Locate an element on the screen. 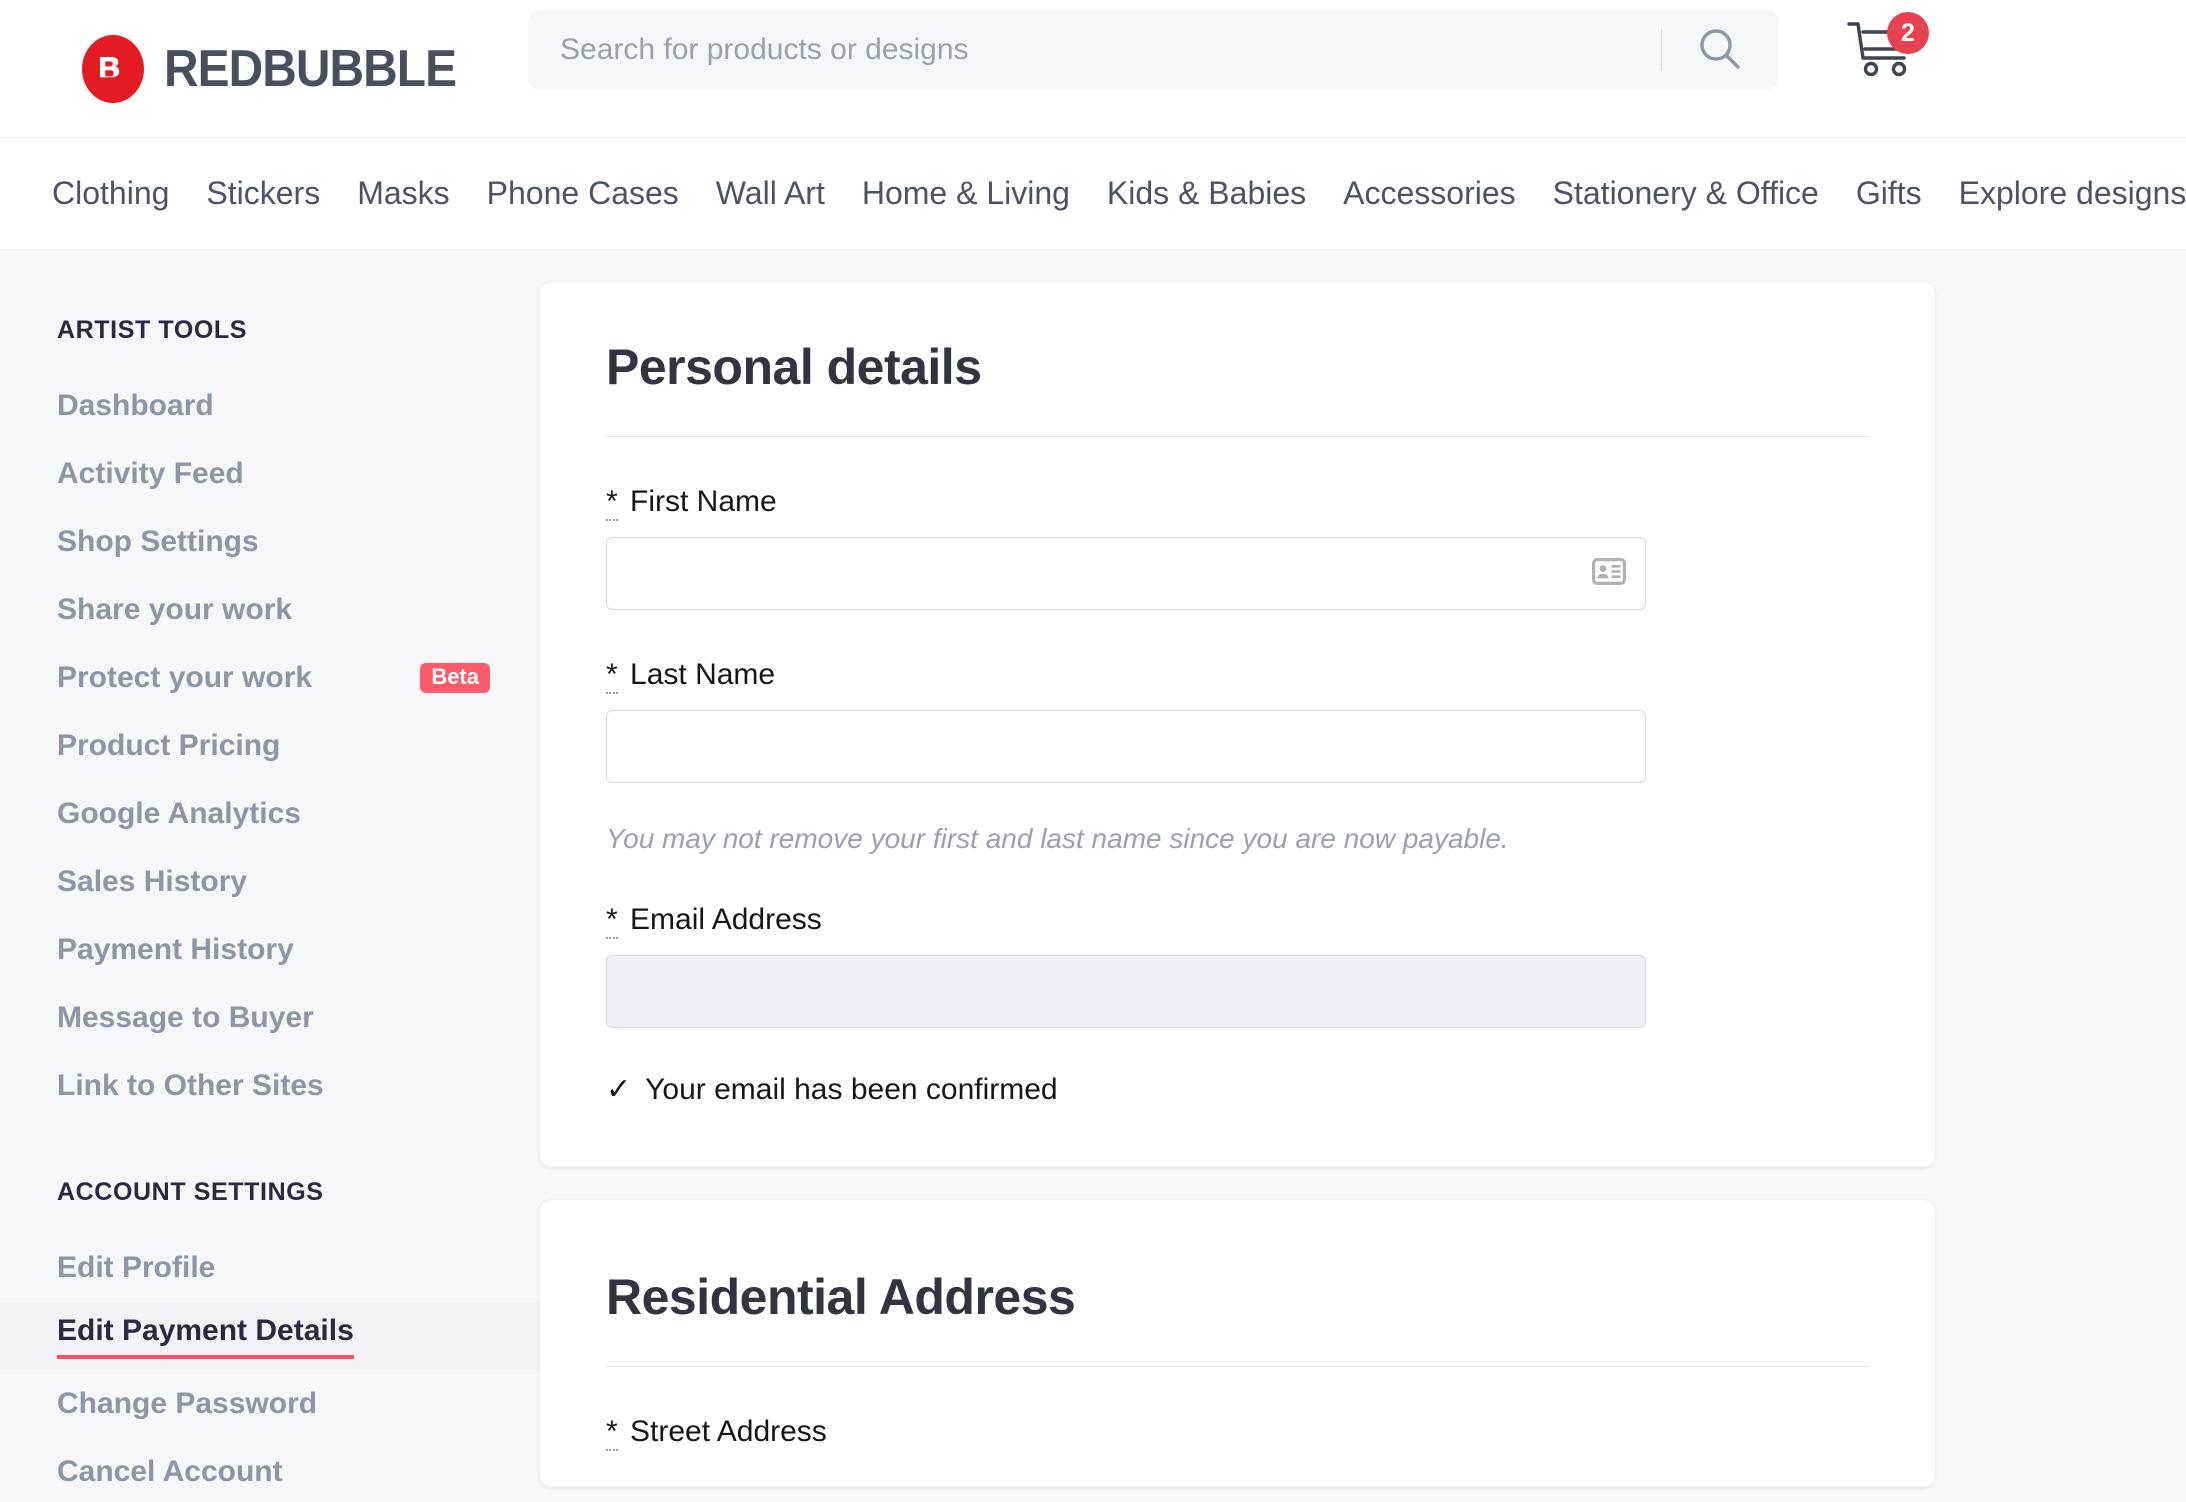 The height and width of the screenshot is (1502, 2186). search-input is located at coordinates (1094, 50).